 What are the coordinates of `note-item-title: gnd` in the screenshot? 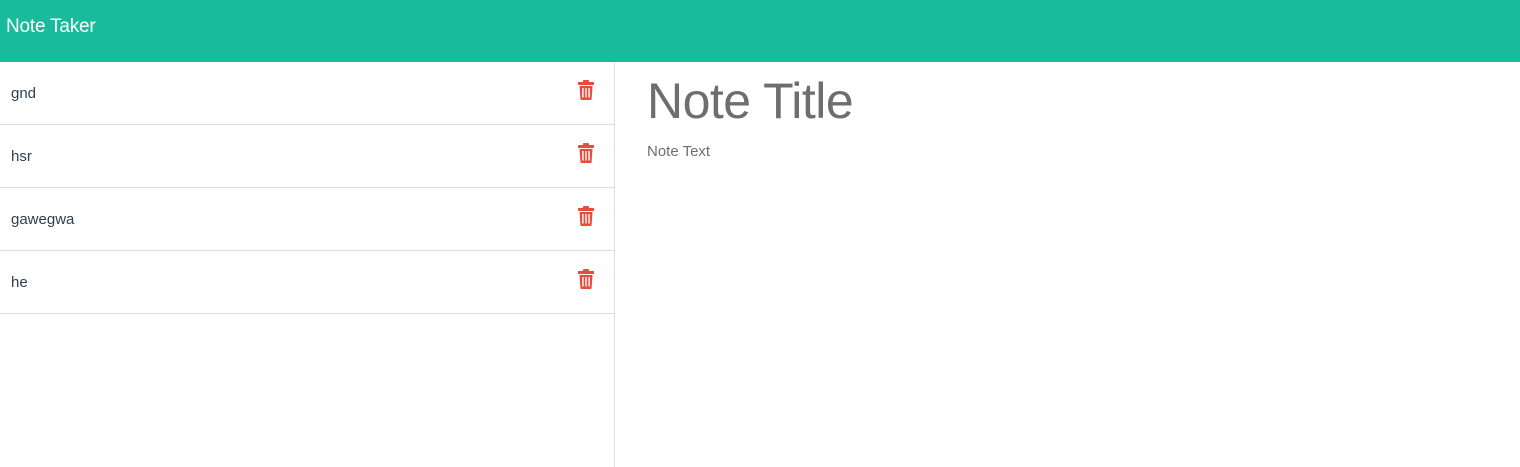 It's located at (24, 93).